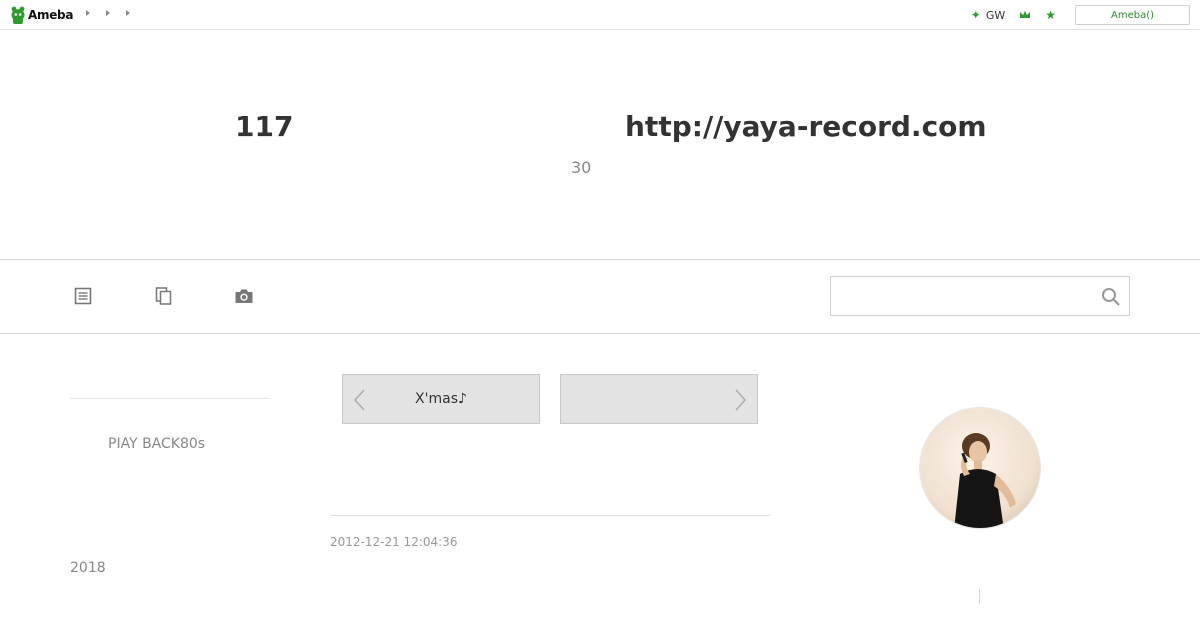 This screenshot has width=1200, height=630. Describe the element at coordinates (164, 296) in the screenshot. I see `theme-list-icon` at that location.